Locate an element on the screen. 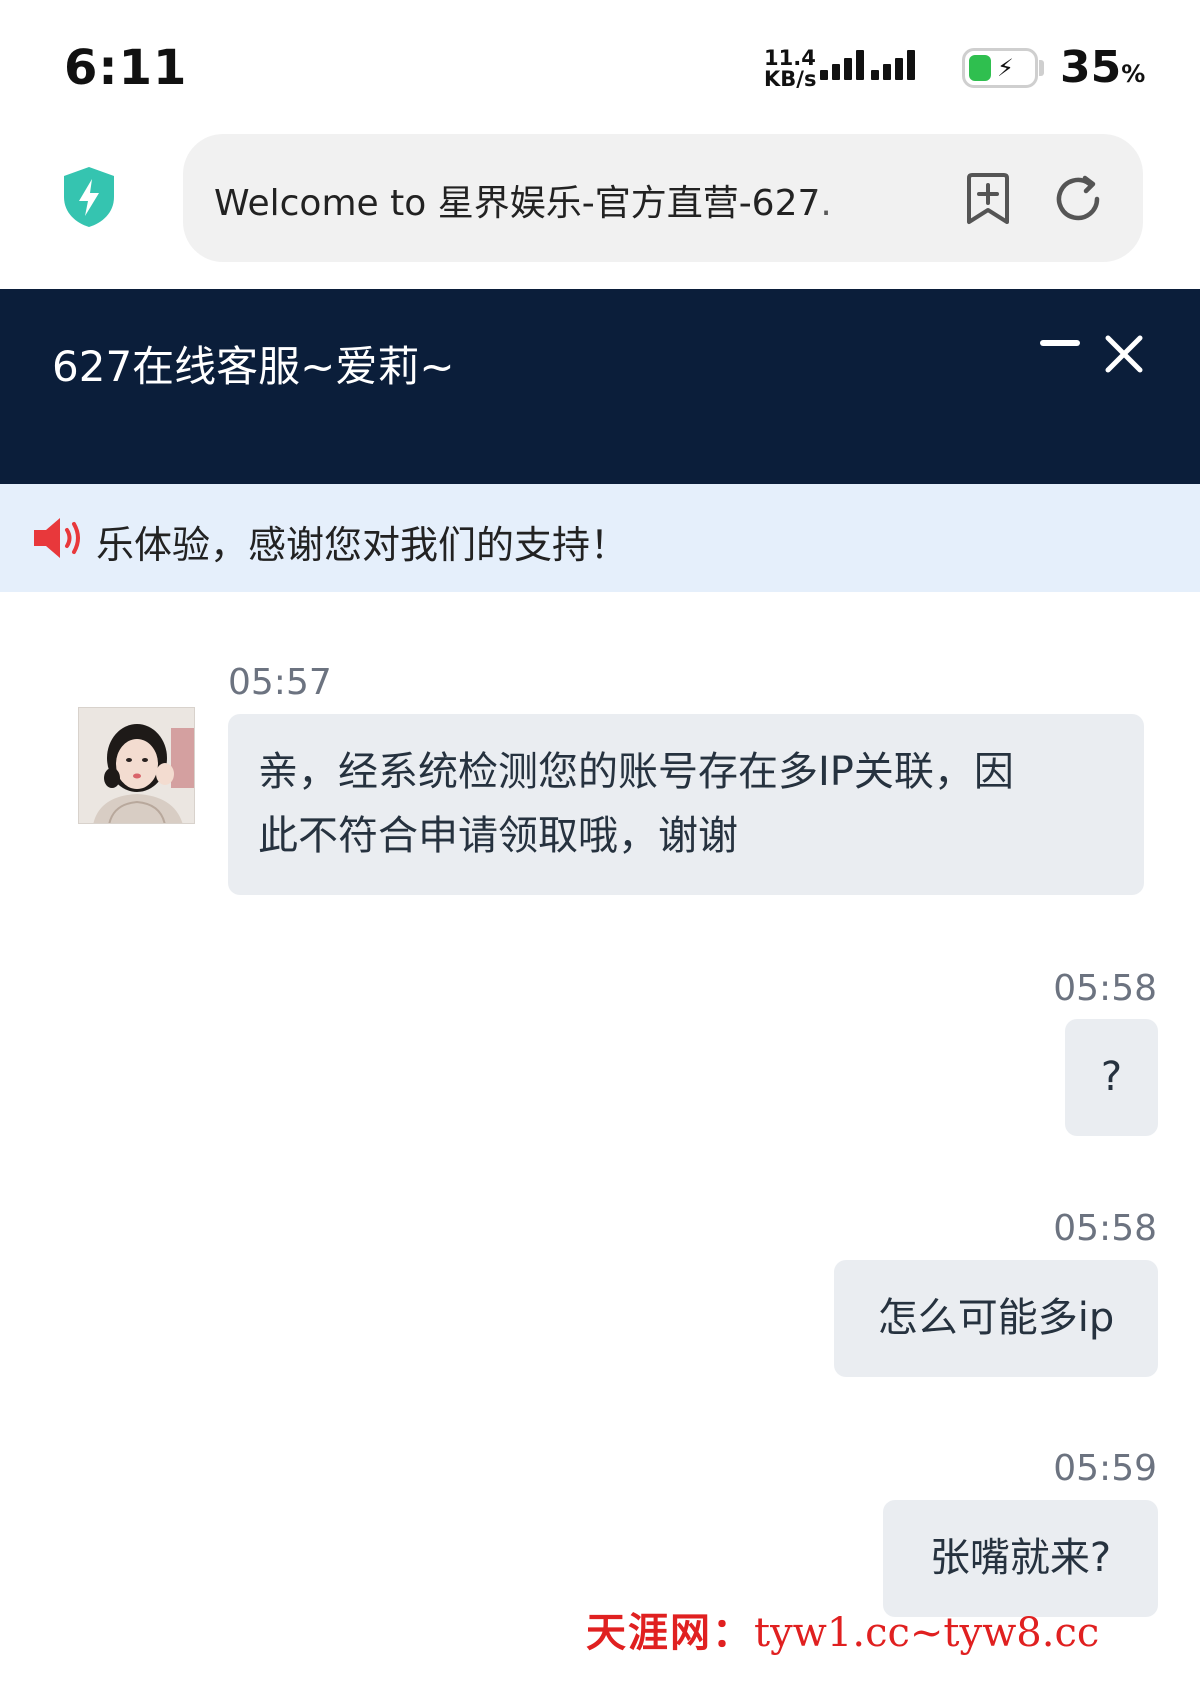 The image size is (1200, 1693). user-message-text: 怎么可能多ip is located at coordinates (996, 1318).